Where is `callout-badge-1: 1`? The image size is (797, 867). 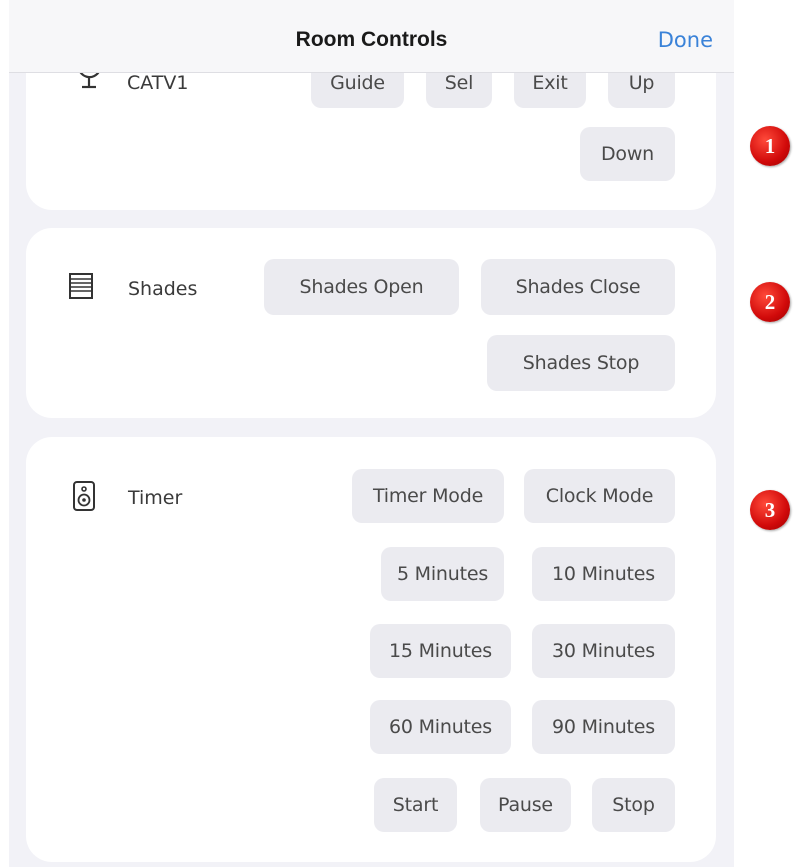 callout-badge-1: 1 is located at coordinates (770, 146).